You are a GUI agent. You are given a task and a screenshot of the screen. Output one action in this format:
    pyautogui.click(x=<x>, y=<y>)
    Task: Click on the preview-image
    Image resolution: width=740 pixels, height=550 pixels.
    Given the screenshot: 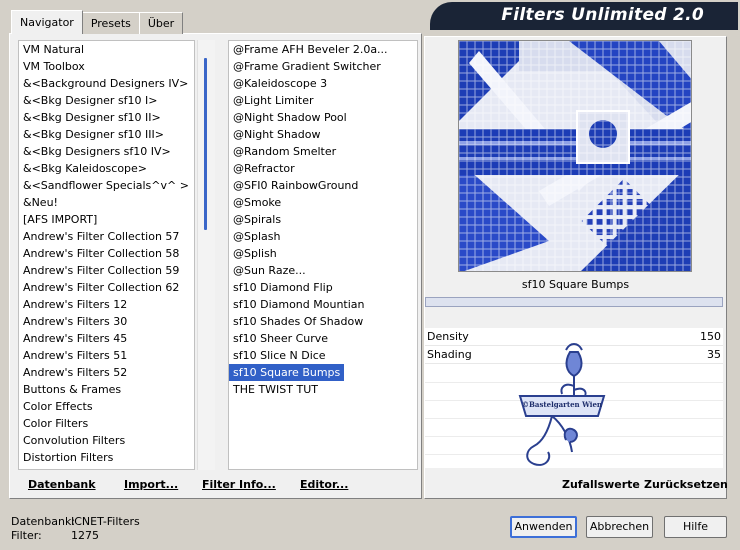 What is the action you would take?
    pyautogui.click(x=575, y=156)
    